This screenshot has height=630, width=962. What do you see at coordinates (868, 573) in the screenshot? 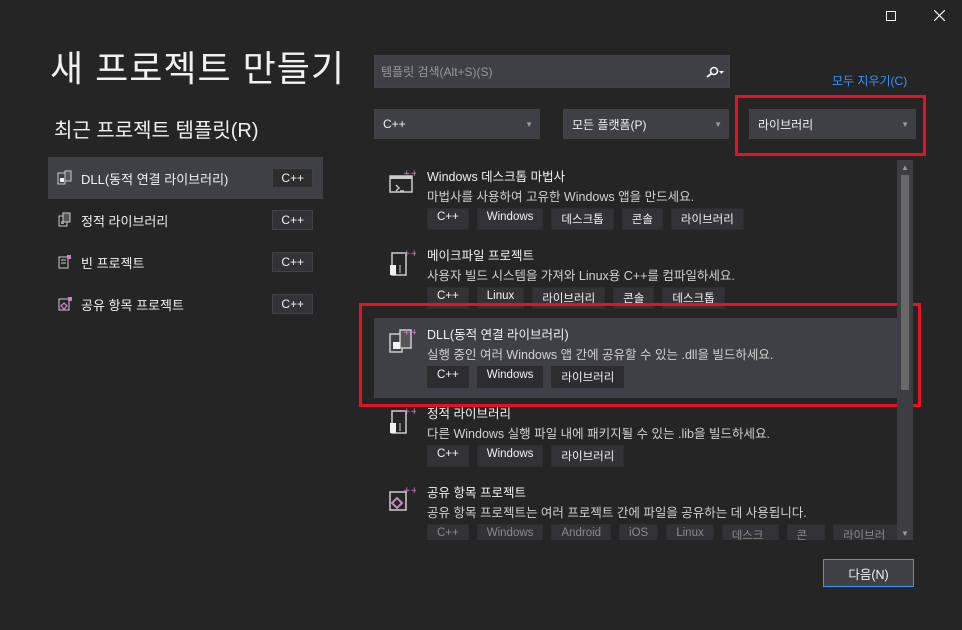
I see `next-button: 다음(N)` at bounding box center [868, 573].